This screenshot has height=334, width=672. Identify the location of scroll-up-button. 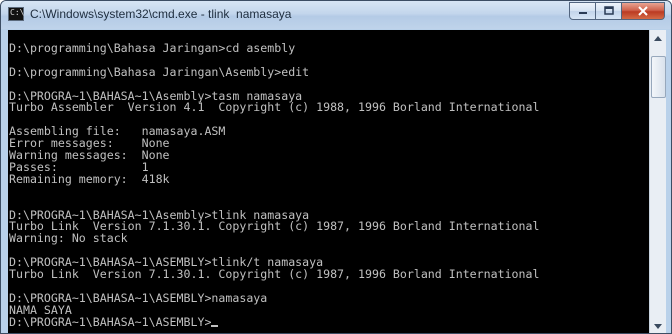
(658, 38).